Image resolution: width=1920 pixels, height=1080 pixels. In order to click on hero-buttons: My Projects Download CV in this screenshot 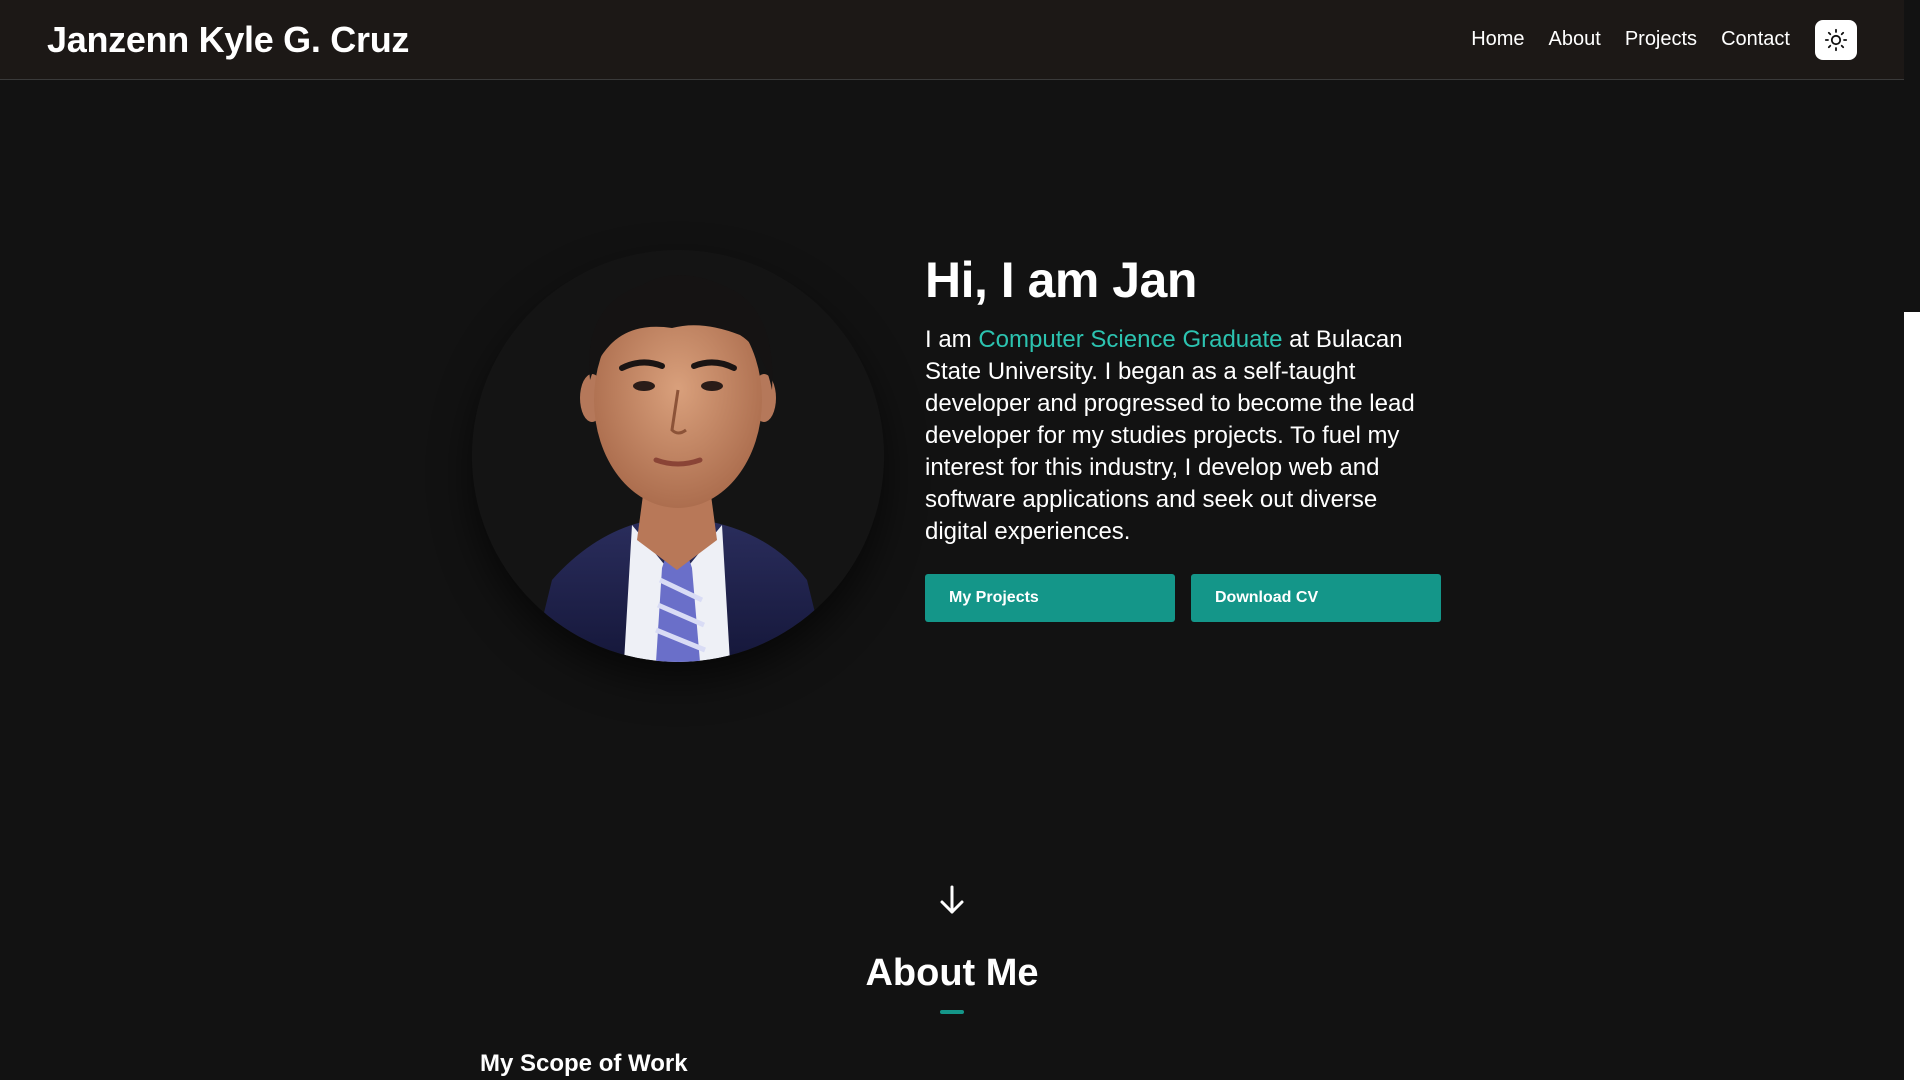, I will do `click(1185, 597)`.